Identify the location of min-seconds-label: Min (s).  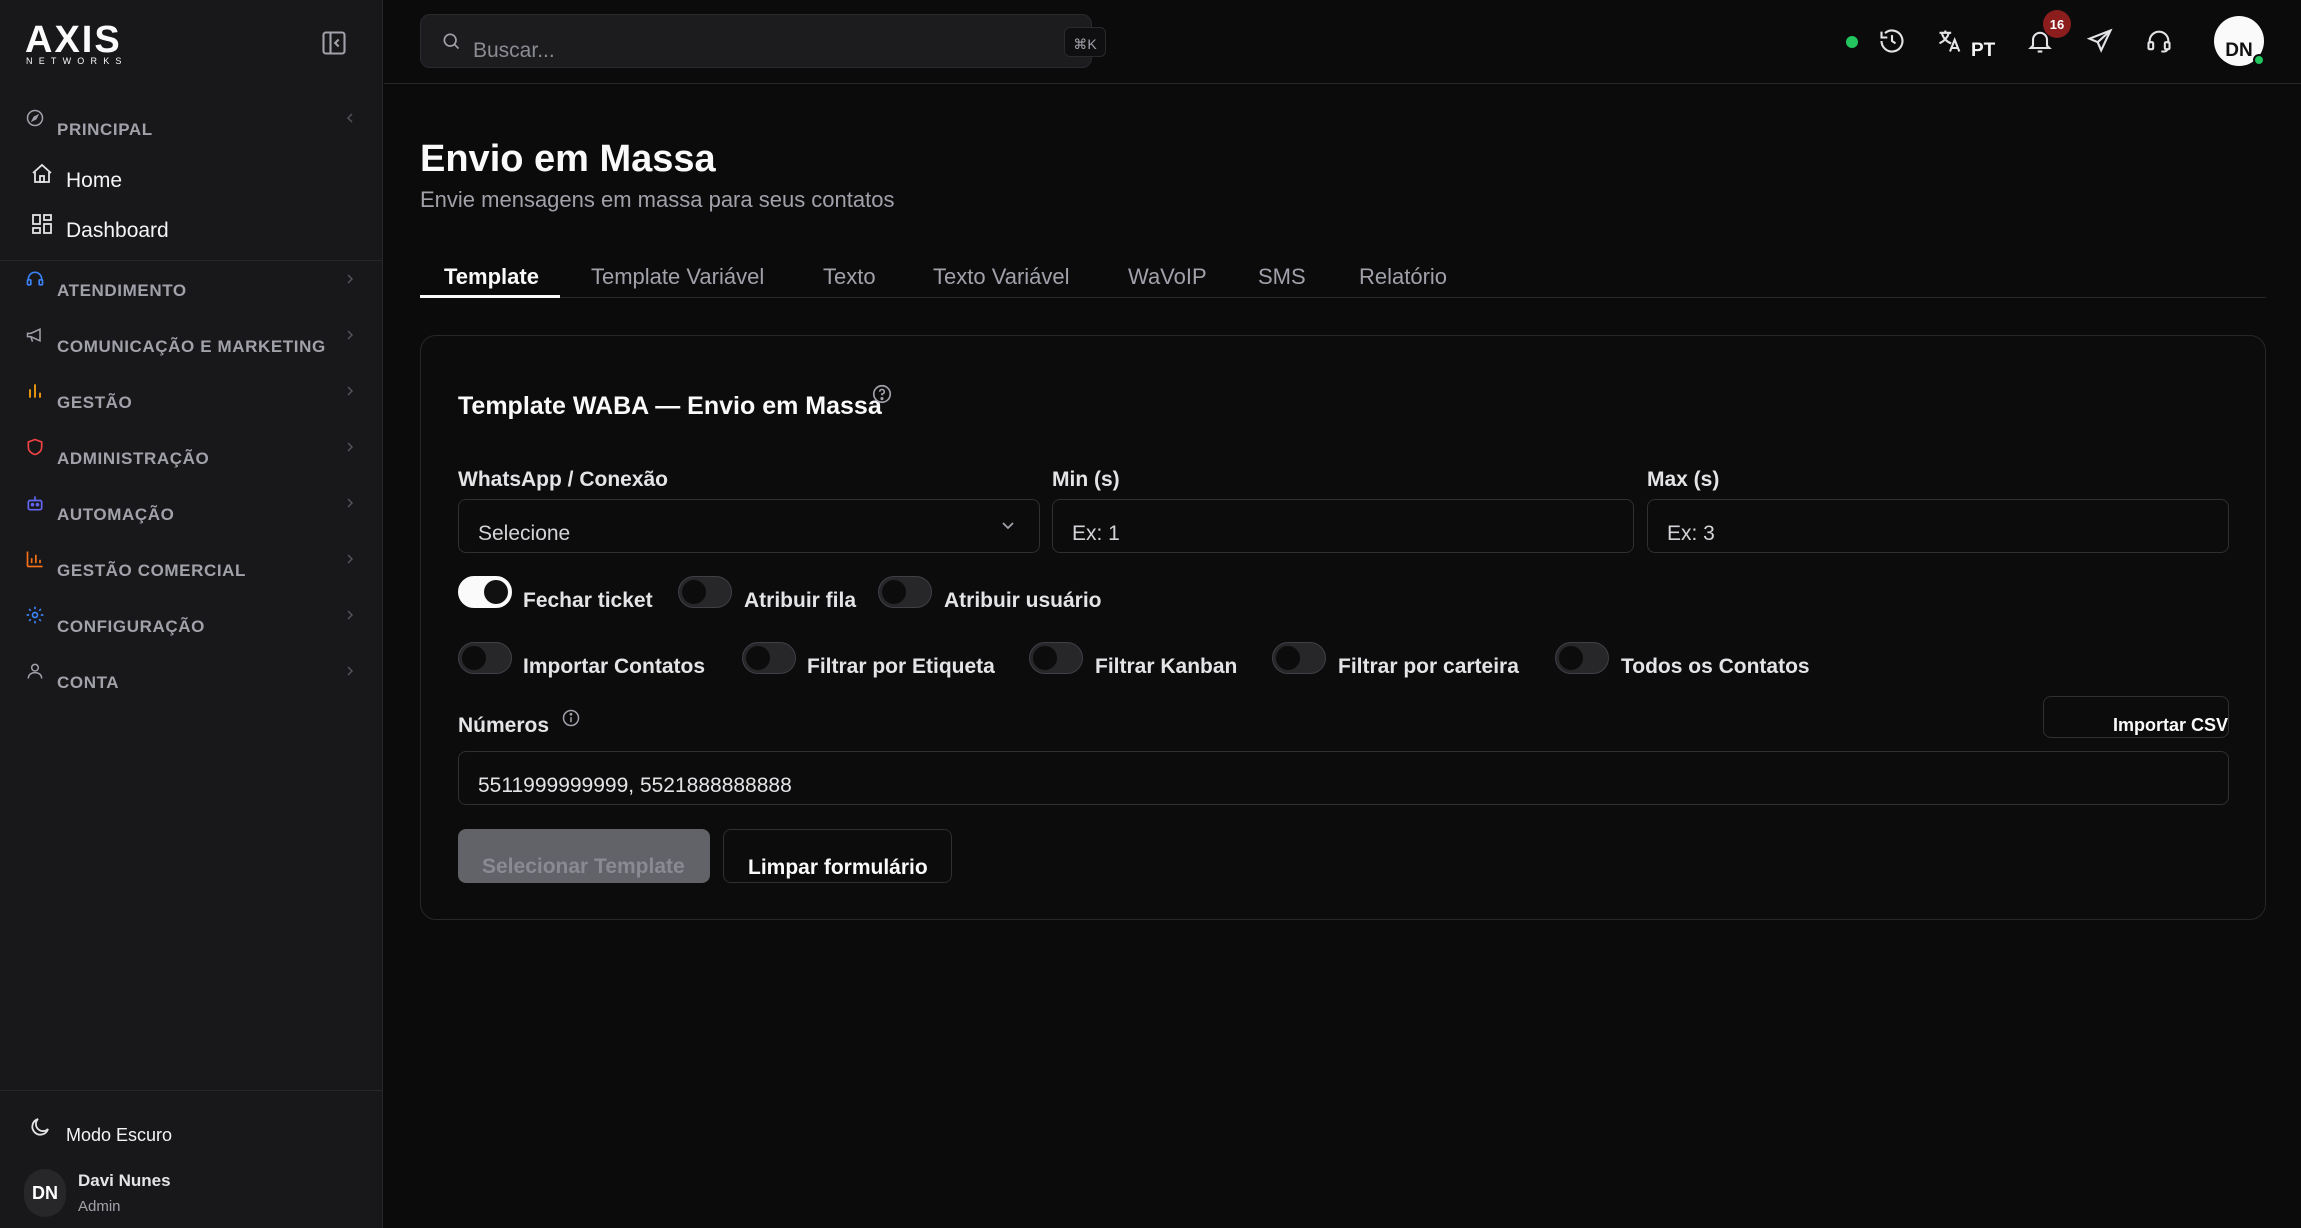
(1086, 479).